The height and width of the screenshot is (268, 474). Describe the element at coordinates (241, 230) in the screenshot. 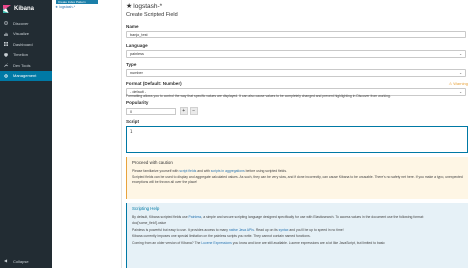

I see `native-java-apis-link: native Java APIs` at that location.